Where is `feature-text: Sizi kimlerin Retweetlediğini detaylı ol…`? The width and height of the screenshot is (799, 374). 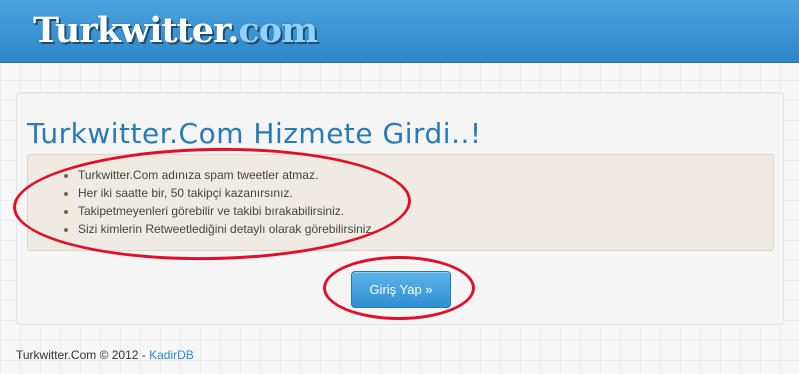
feature-text: Sizi kimlerin Retweetlediğini detaylı ol… is located at coordinates (226, 229).